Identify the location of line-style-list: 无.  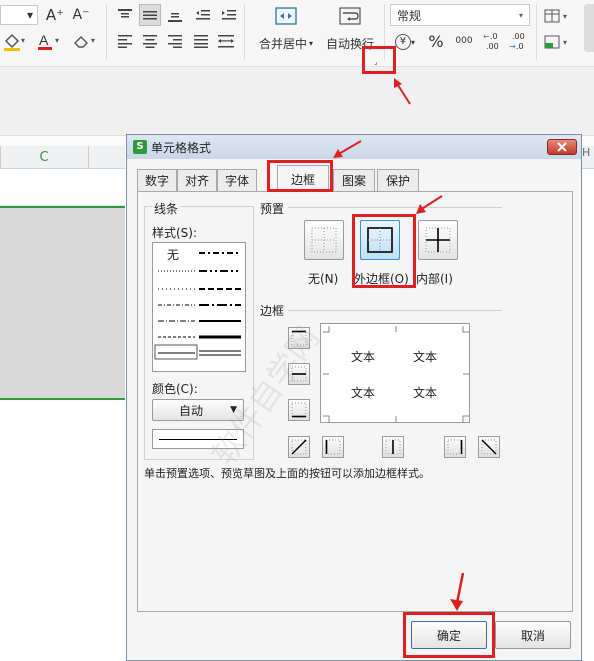
(199, 307).